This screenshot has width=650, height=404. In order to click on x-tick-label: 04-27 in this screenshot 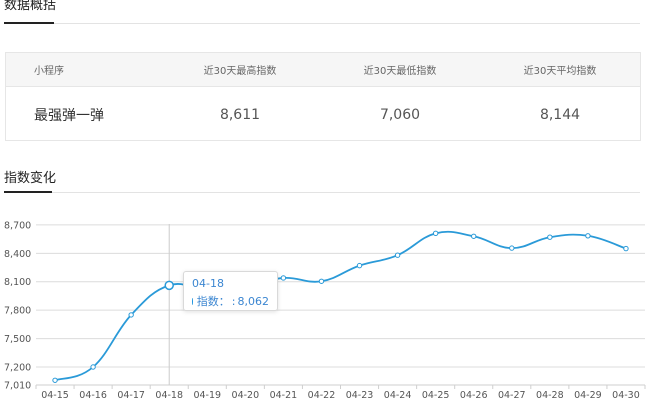, I will do `click(512, 395)`.